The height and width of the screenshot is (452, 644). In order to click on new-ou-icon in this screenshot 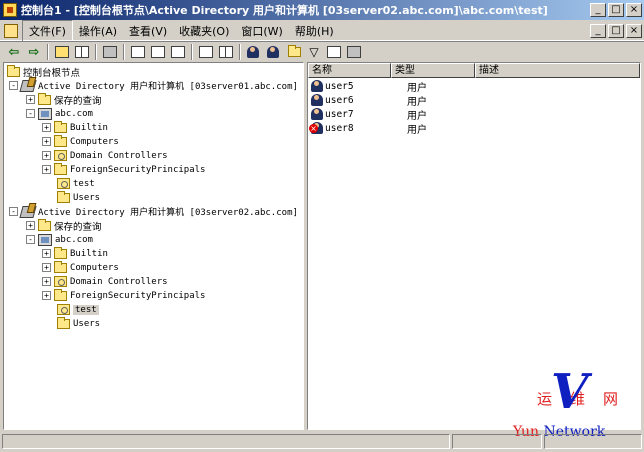, I will do `click(294, 51)`.